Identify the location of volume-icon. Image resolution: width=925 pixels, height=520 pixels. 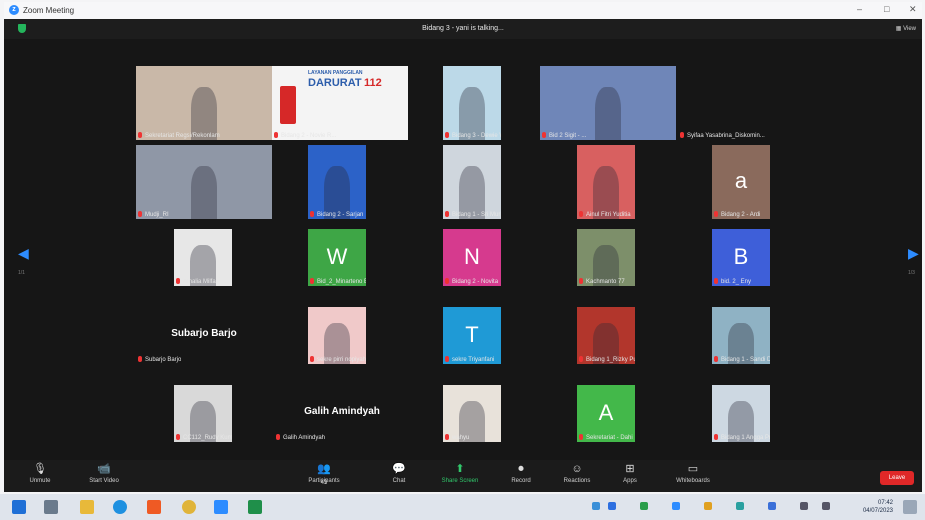
(826, 506).